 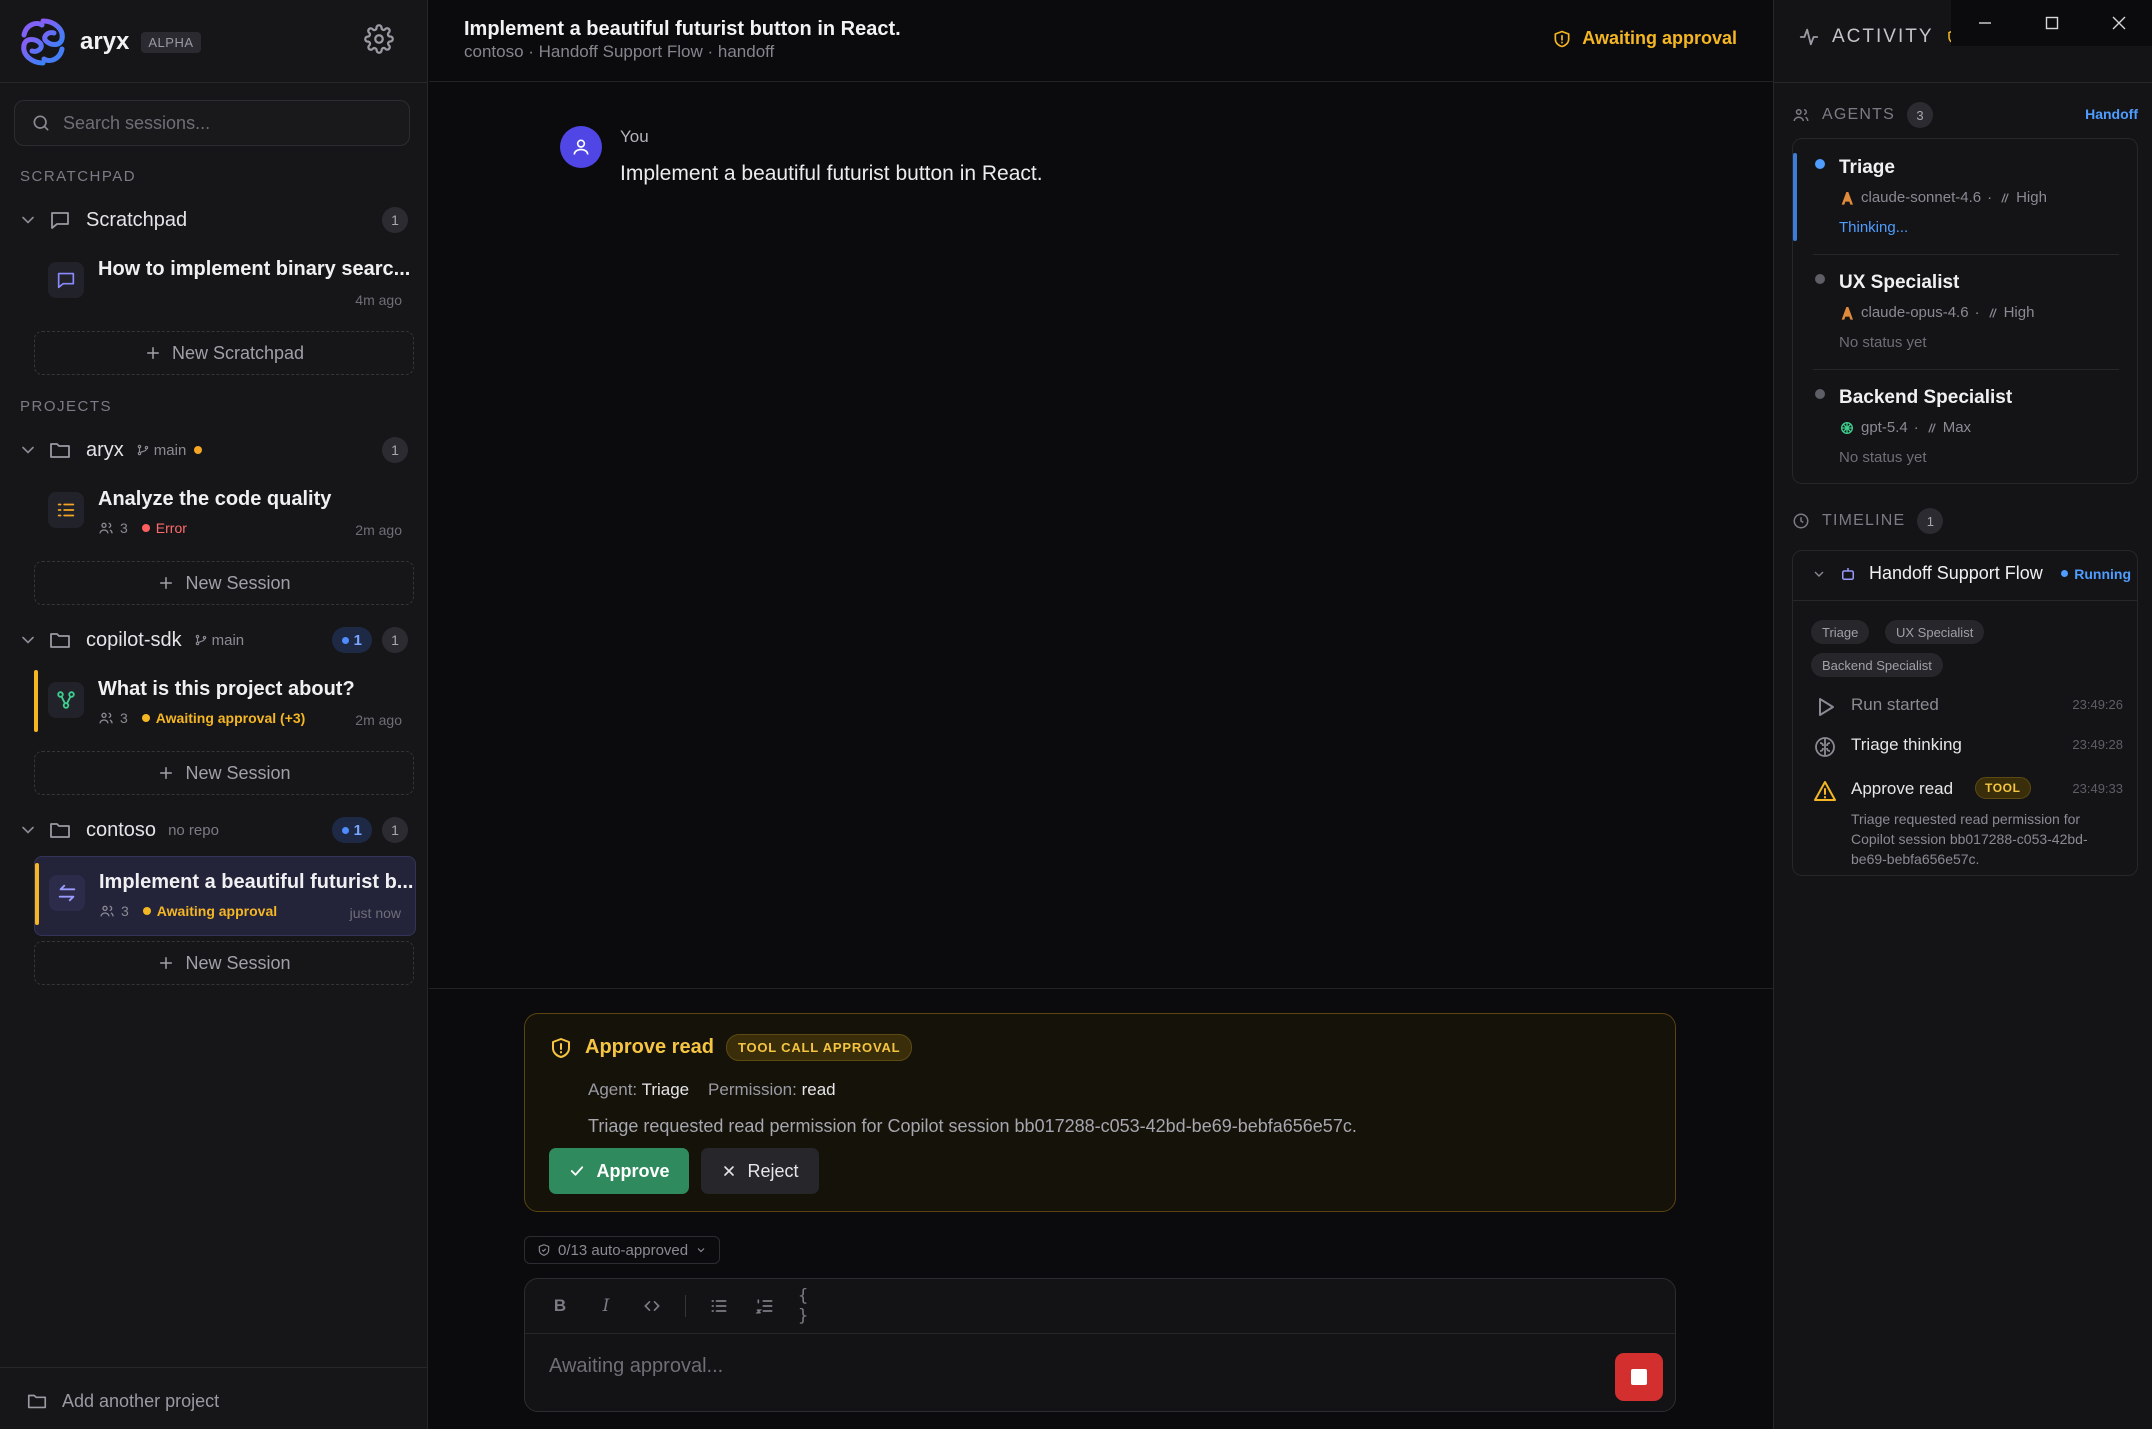 What do you see at coordinates (1867, 167) in the screenshot?
I see `agent-name: Triage` at bounding box center [1867, 167].